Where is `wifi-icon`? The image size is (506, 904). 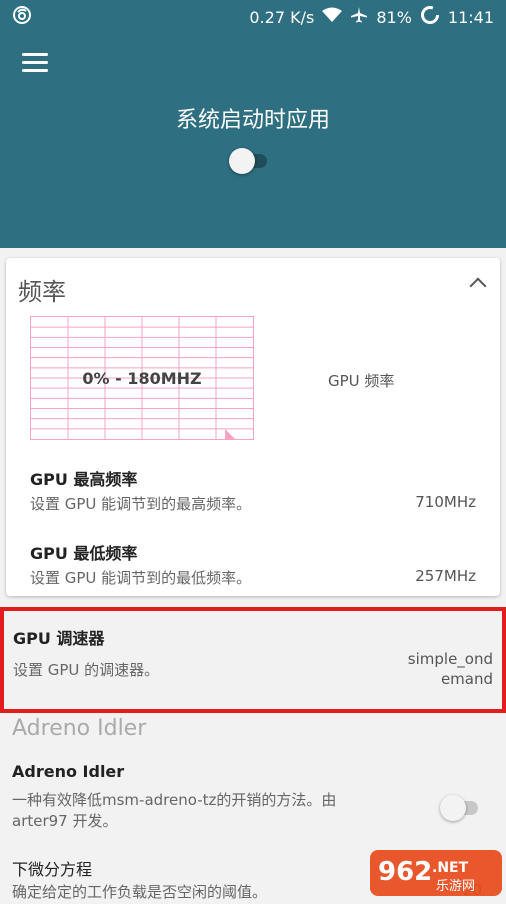
wifi-icon is located at coordinates (332, 17).